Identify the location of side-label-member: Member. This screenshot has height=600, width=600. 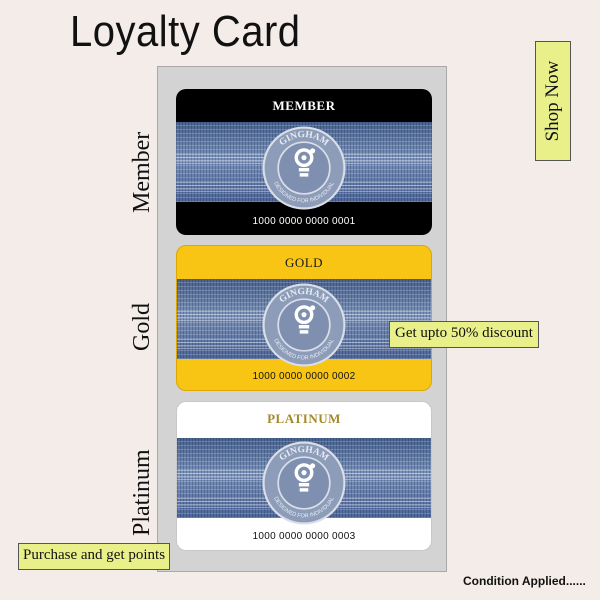
(142, 172).